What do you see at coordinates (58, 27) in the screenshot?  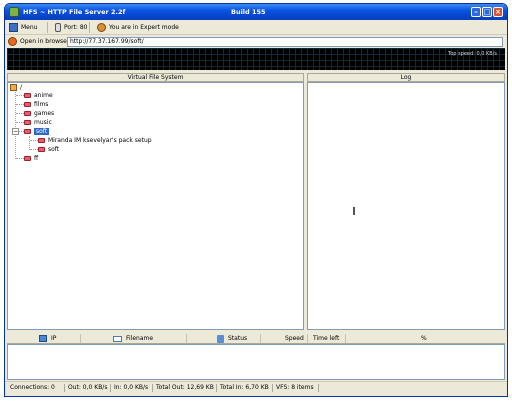 I see `plug-icon` at bounding box center [58, 27].